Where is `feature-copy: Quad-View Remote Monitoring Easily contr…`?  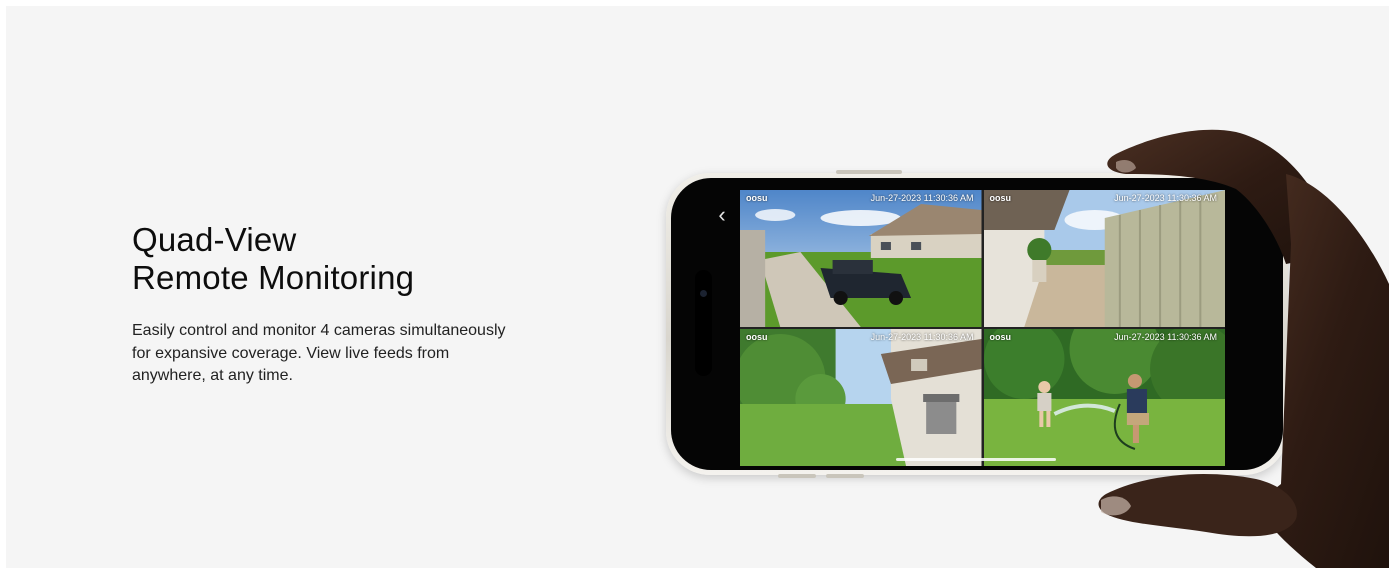
feature-copy: Quad-View Remote Monitoring Easily contr… is located at coordinates (332, 304).